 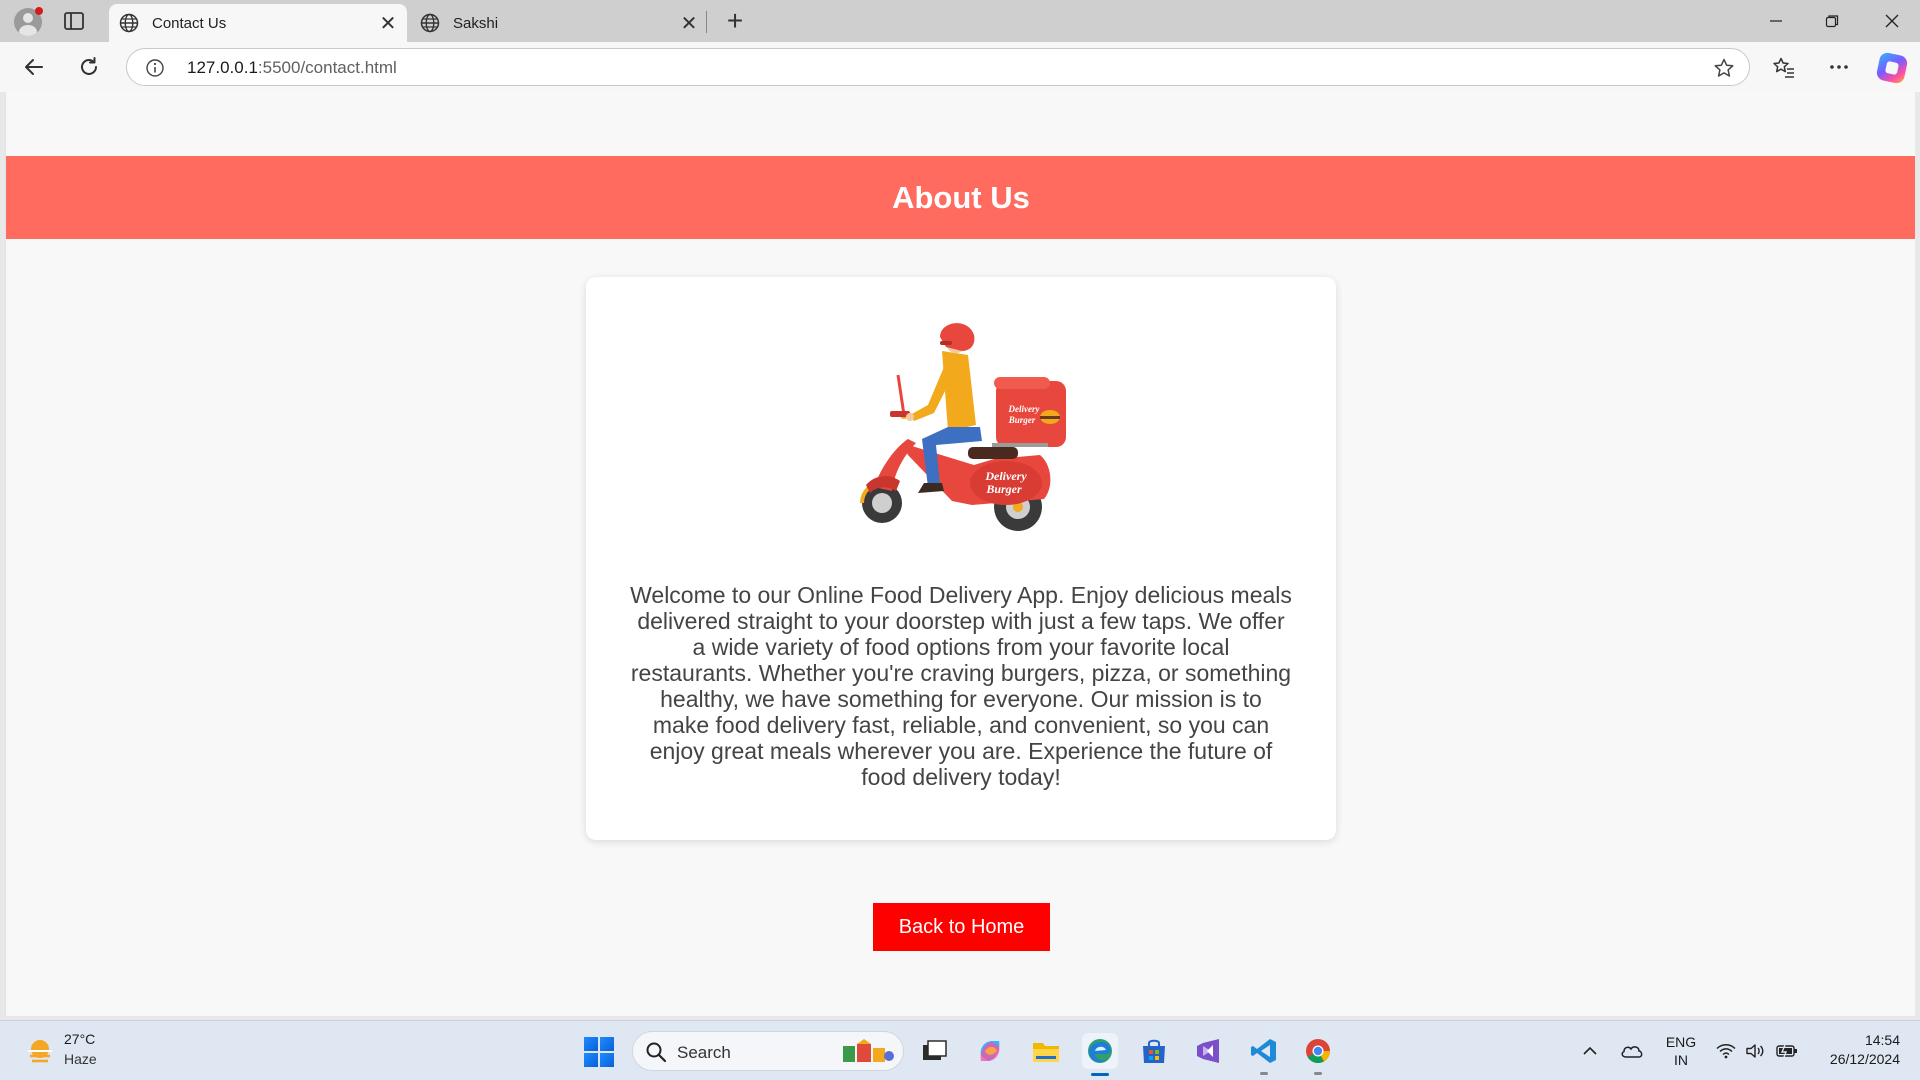 What do you see at coordinates (89, 67) in the screenshot?
I see `refresh-button` at bounding box center [89, 67].